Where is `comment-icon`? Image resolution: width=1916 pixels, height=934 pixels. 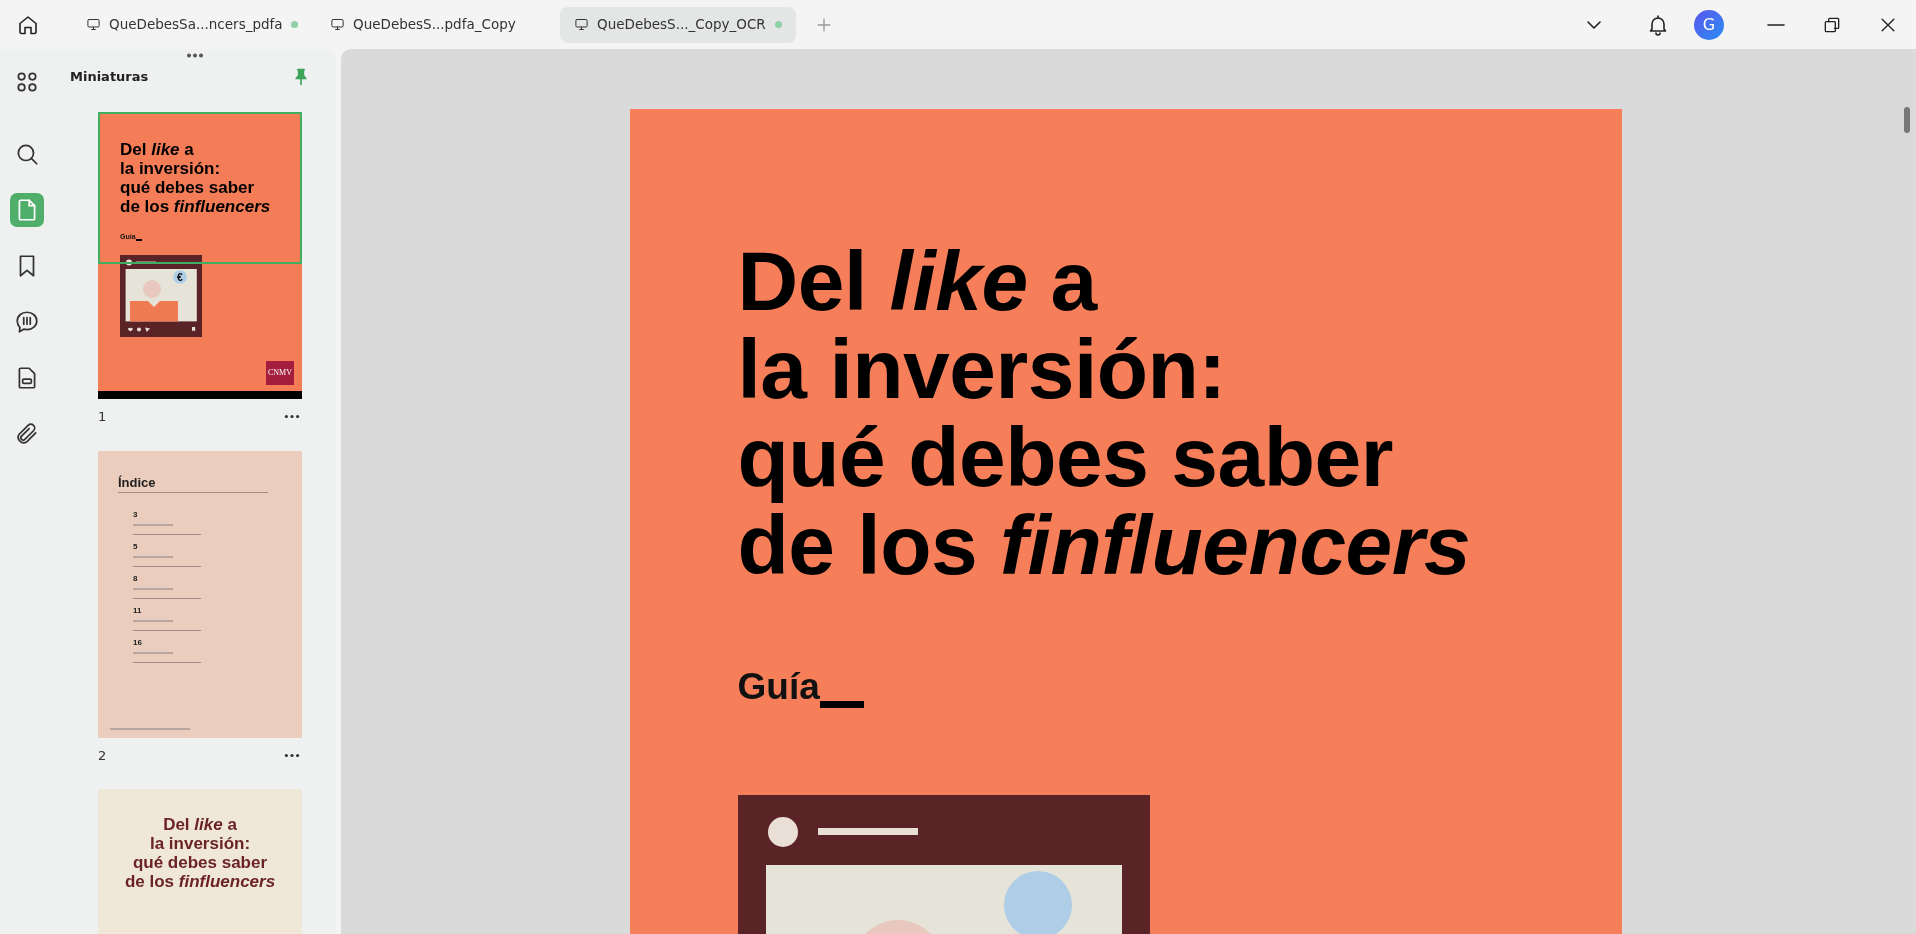
comment-icon is located at coordinates (27, 322).